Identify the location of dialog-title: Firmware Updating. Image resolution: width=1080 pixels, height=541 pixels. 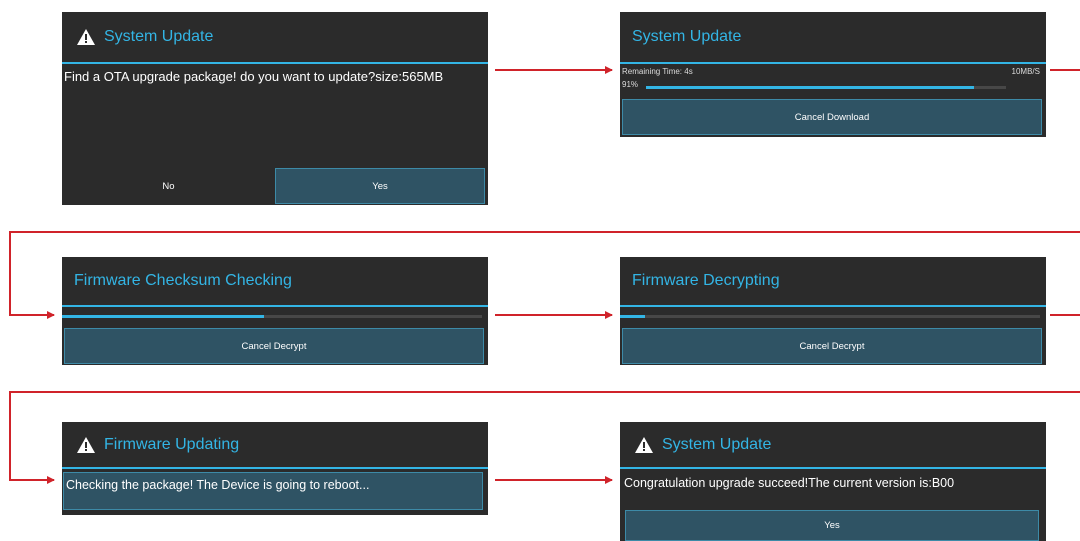
(172, 444).